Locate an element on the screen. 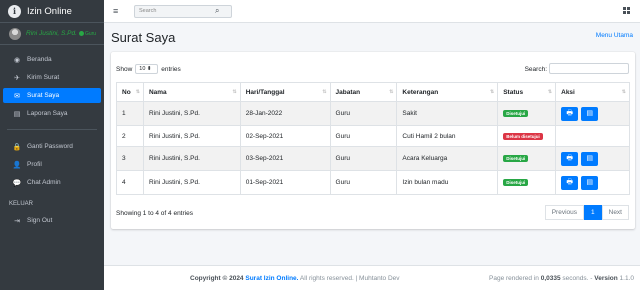 The height and width of the screenshot is (290, 640). cell-tanggal: 03-Sep-2021 is located at coordinates (285, 158).